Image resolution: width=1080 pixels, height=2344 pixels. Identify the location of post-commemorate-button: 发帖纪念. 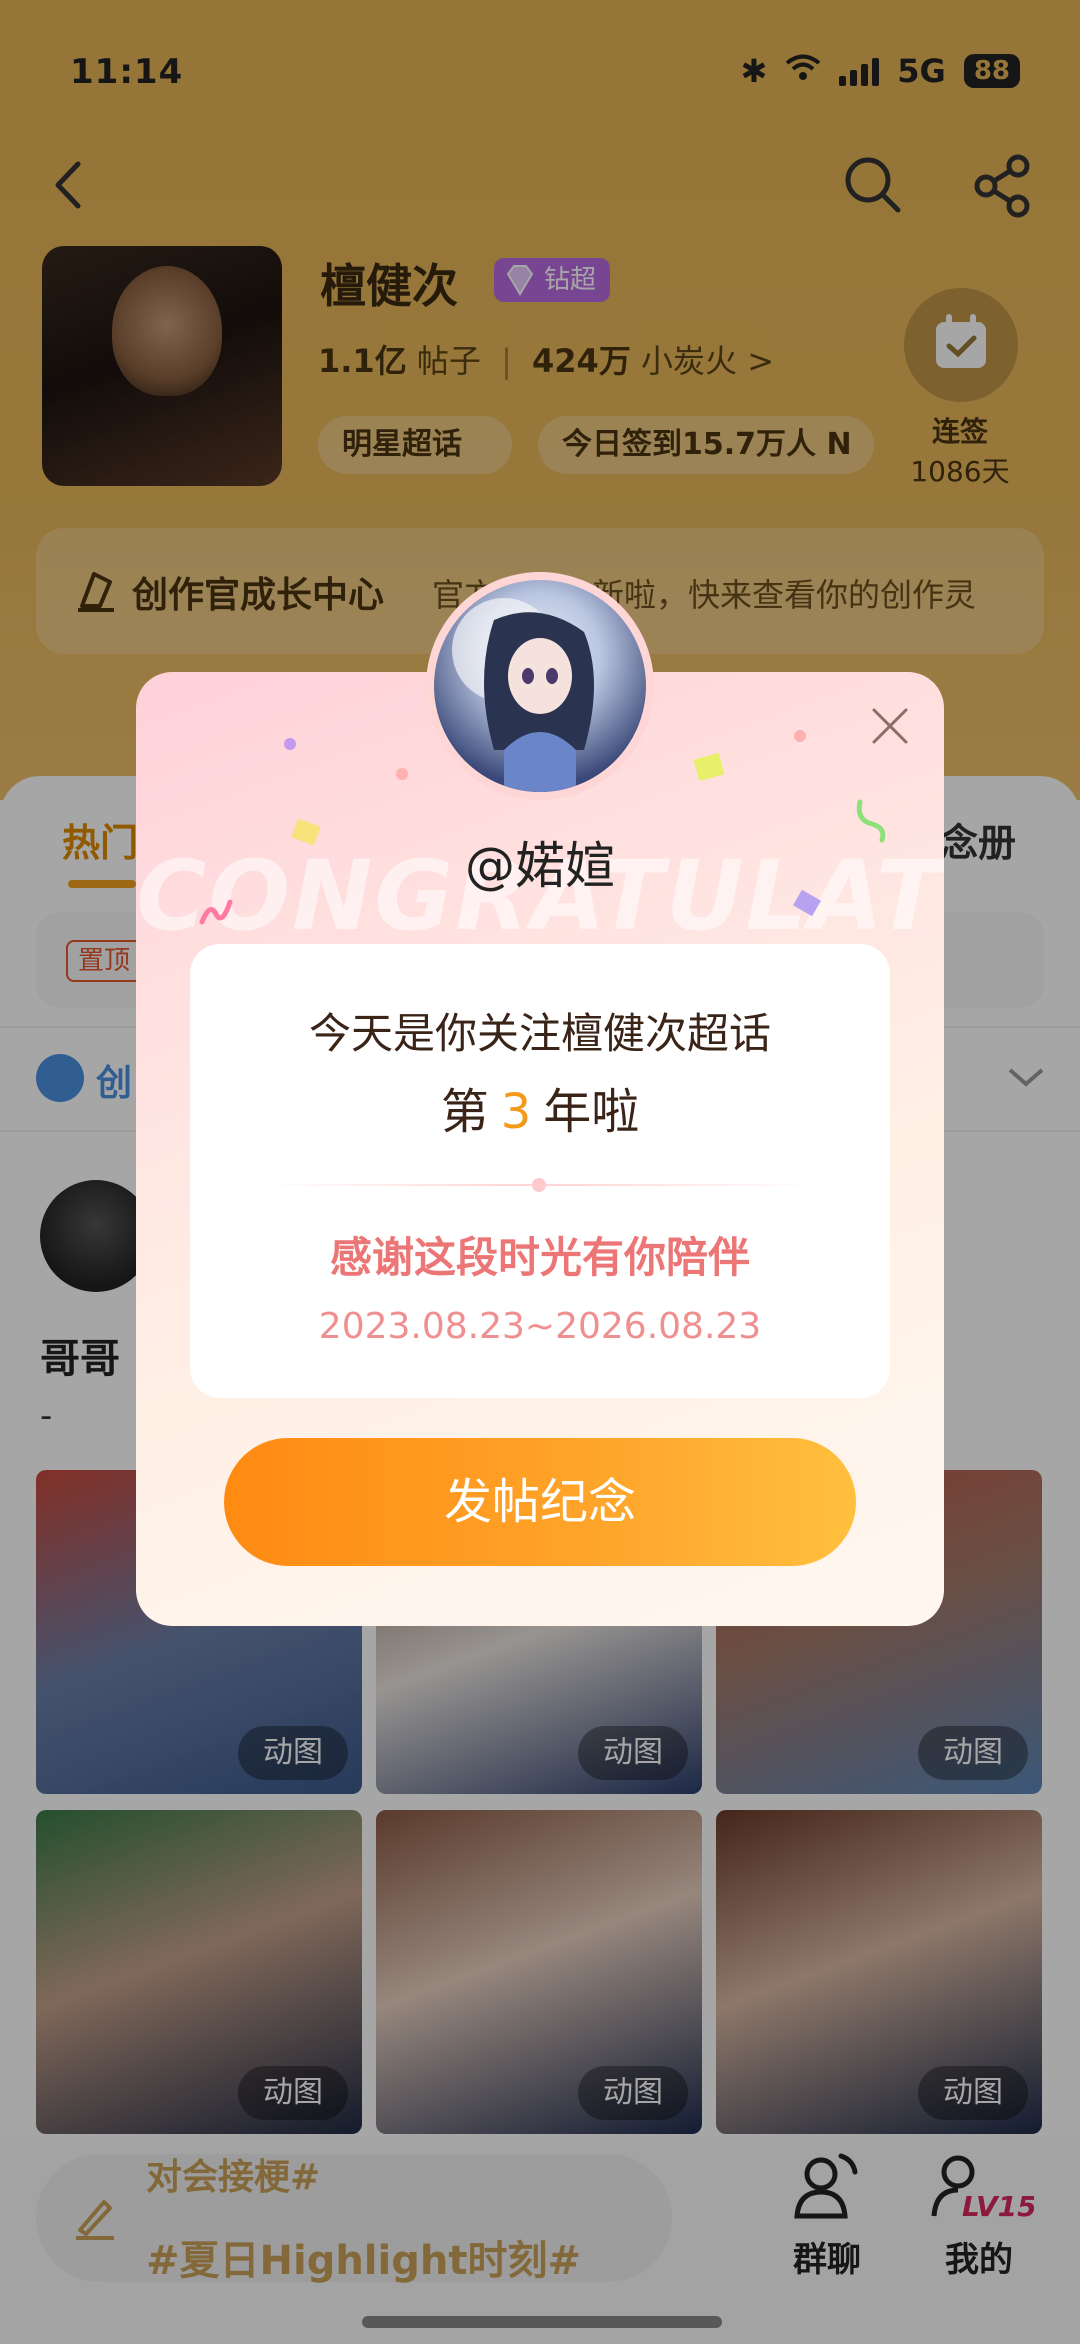
(540, 1502).